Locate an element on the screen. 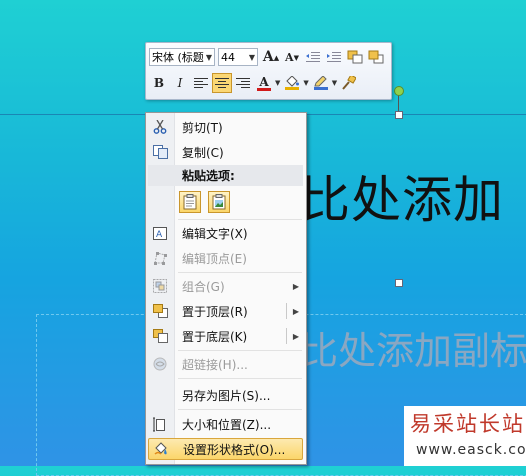  format-painter-button is located at coordinates (349, 83).